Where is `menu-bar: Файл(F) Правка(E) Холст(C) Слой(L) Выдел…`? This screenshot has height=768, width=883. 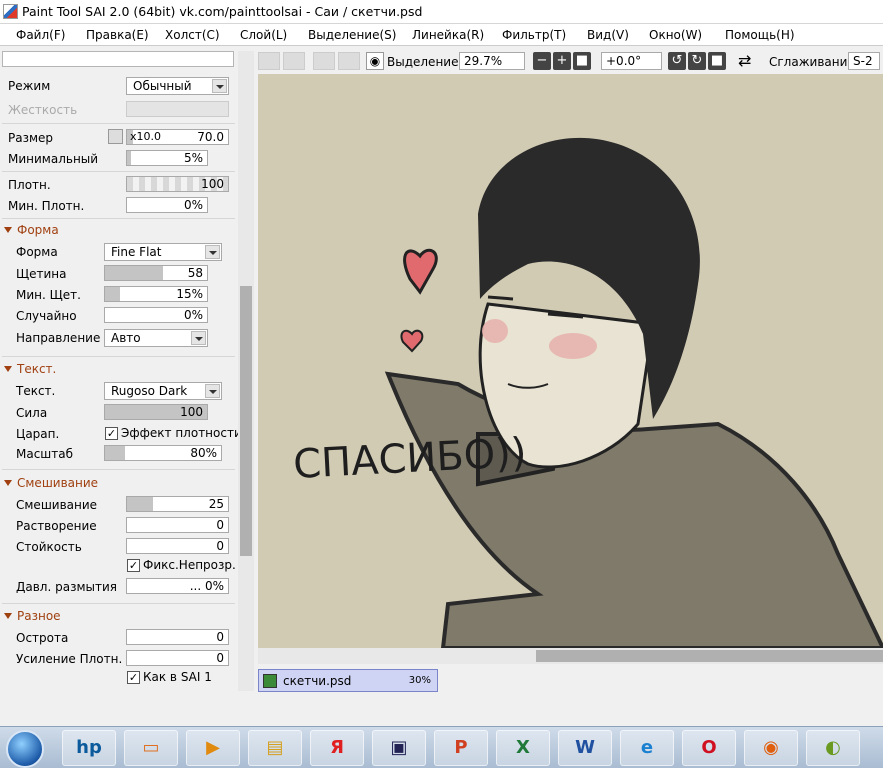 menu-bar: Файл(F) Правка(E) Холст(C) Слой(L) Выдел… is located at coordinates (441, 35).